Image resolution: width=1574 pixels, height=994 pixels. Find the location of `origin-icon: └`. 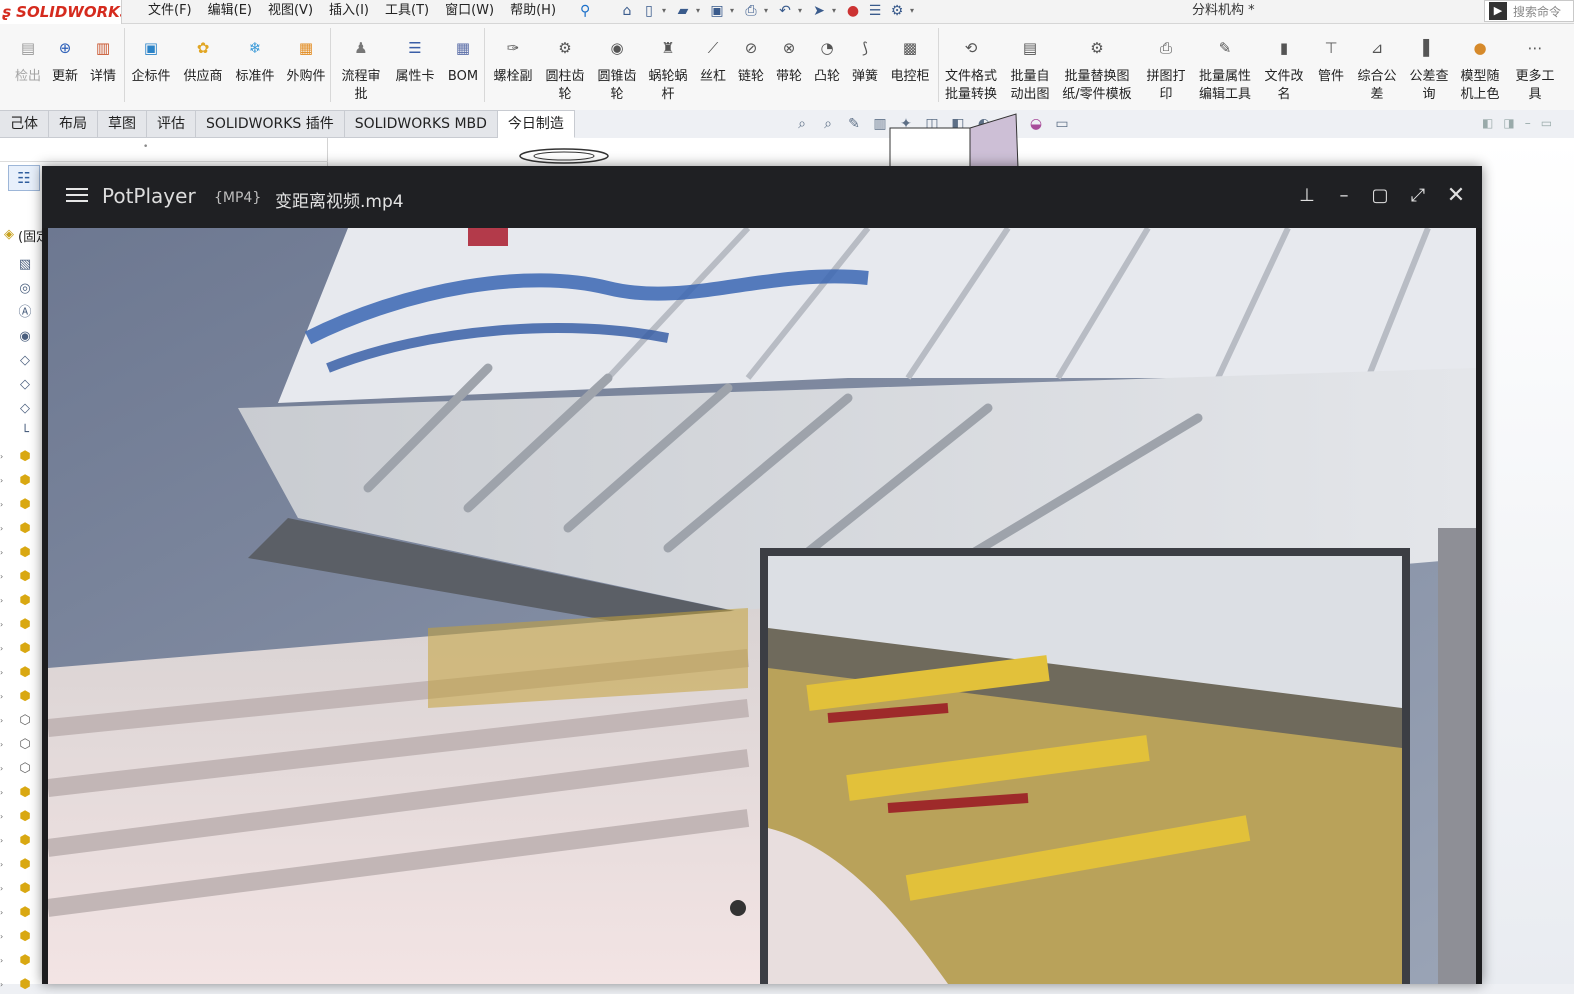

origin-icon: └ is located at coordinates (25, 433).